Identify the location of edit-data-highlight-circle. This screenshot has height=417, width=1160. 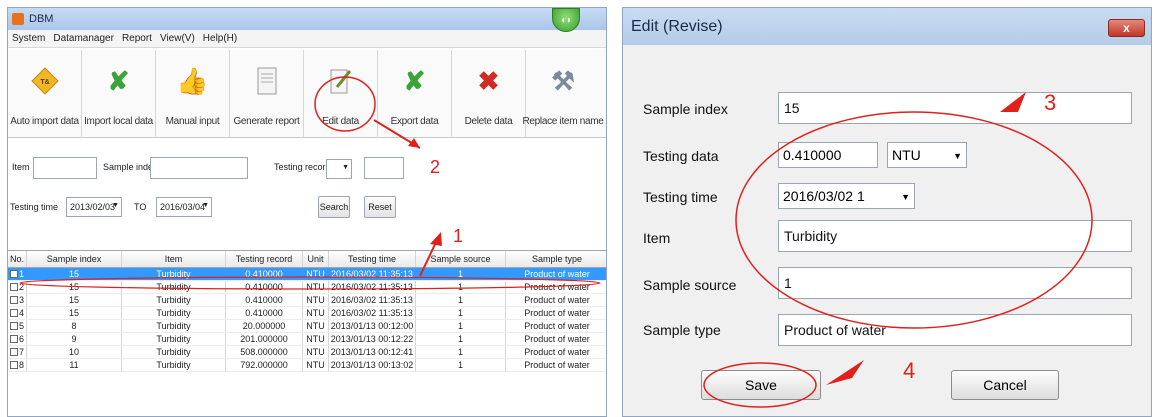
(345, 104).